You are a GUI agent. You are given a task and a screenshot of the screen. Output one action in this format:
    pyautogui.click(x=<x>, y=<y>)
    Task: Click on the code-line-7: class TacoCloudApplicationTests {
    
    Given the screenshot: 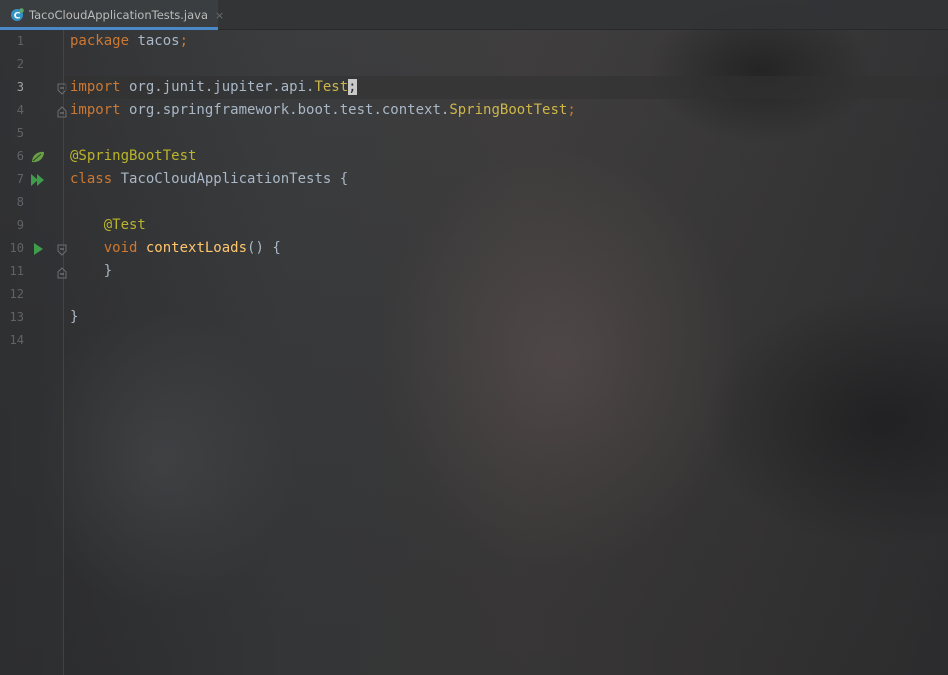 What is the action you would take?
    pyautogui.click(x=209, y=179)
    